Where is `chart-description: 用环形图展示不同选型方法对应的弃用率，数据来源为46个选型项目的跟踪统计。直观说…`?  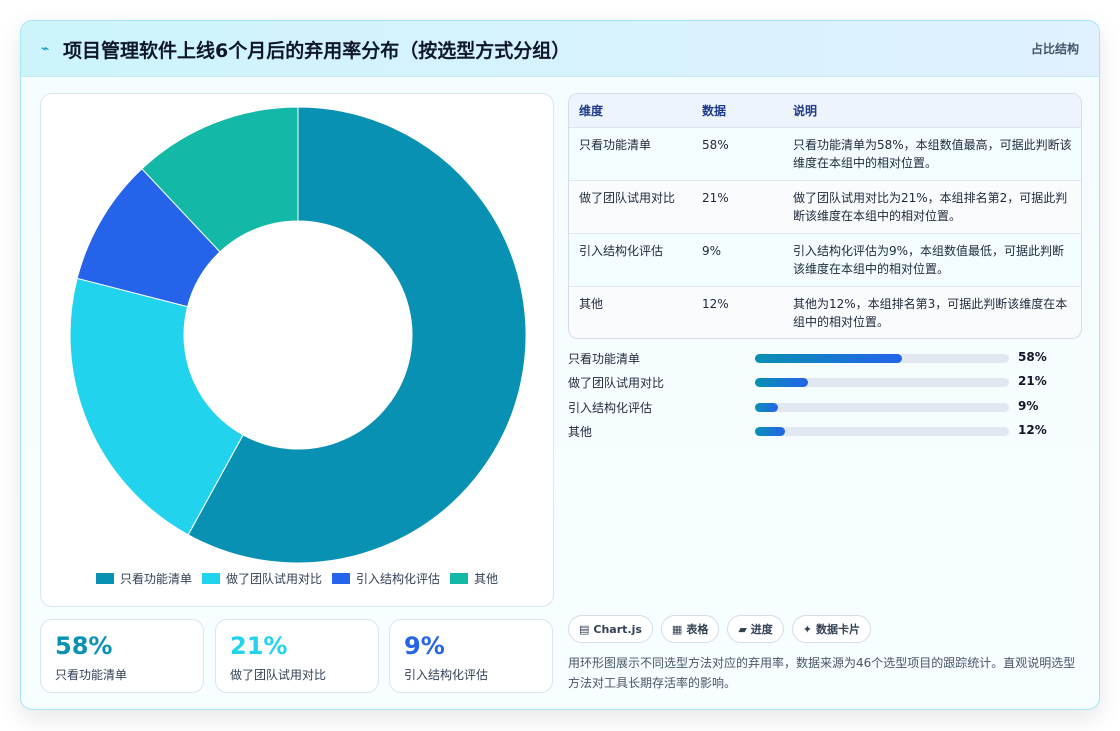 chart-description: 用环形图展示不同选型方法对应的弃用率，数据来源为46个选型项目的跟踪统计。直观说… is located at coordinates (822, 673).